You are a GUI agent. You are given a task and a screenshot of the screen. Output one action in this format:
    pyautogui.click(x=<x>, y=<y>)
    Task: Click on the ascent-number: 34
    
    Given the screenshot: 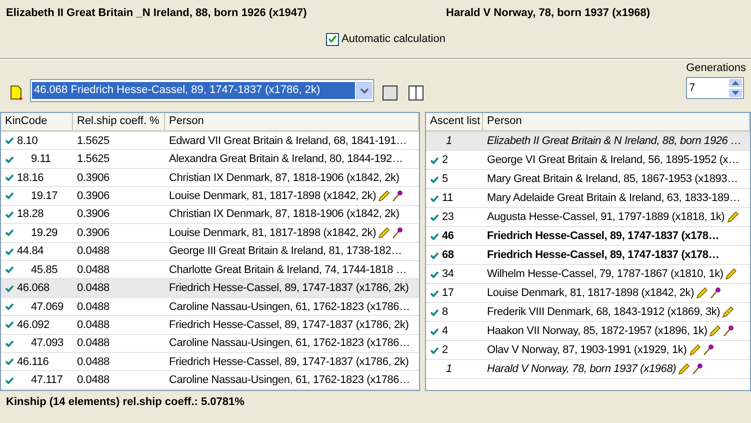 What is the action you would take?
    pyautogui.click(x=448, y=274)
    